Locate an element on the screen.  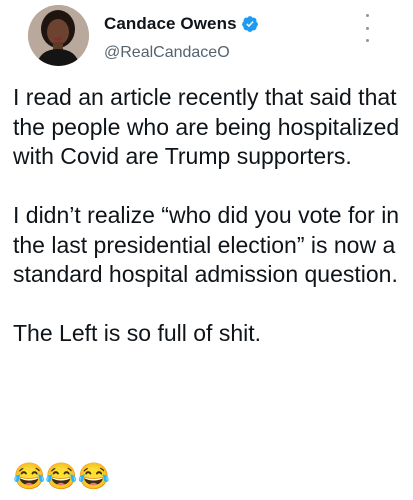
author-avatar is located at coordinates (58, 35).